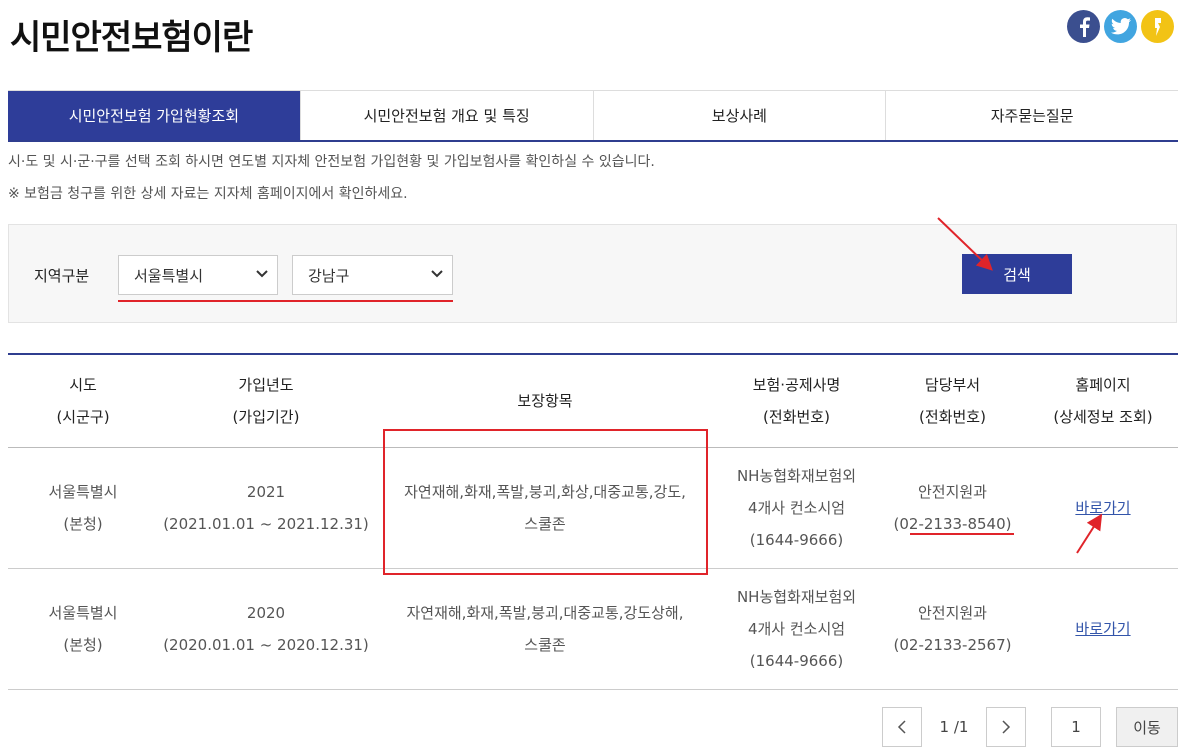  What do you see at coordinates (169, 275) in the screenshot?
I see `sido-select-value: 서울특별시` at bounding box center [169, 275].